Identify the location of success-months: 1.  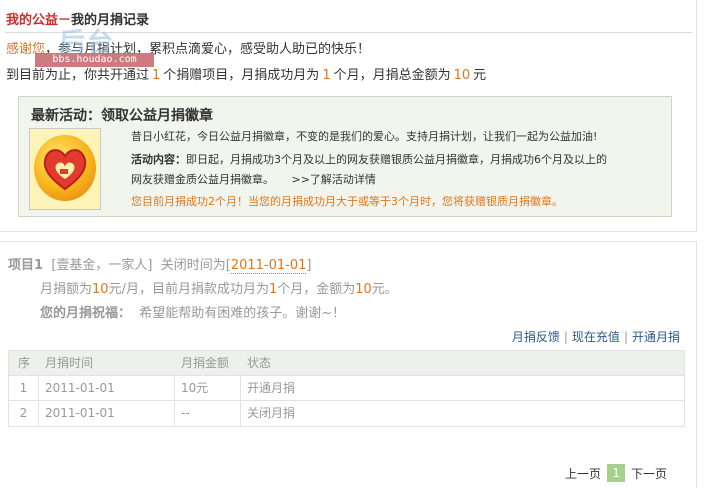
(326, 75).